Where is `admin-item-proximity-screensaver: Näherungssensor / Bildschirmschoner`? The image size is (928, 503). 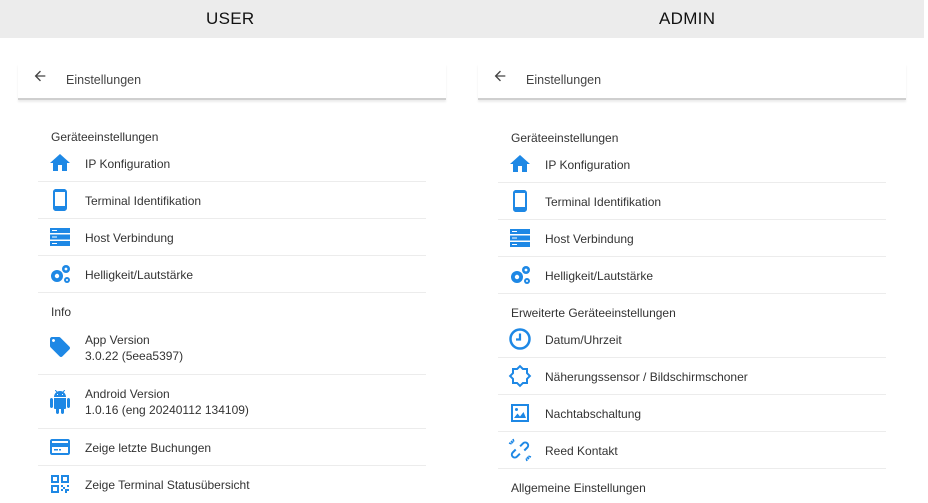
admin-item-proximity-screensaver: Näherungssensor / Bildschirmschoner is located at coordinates (692, 376).